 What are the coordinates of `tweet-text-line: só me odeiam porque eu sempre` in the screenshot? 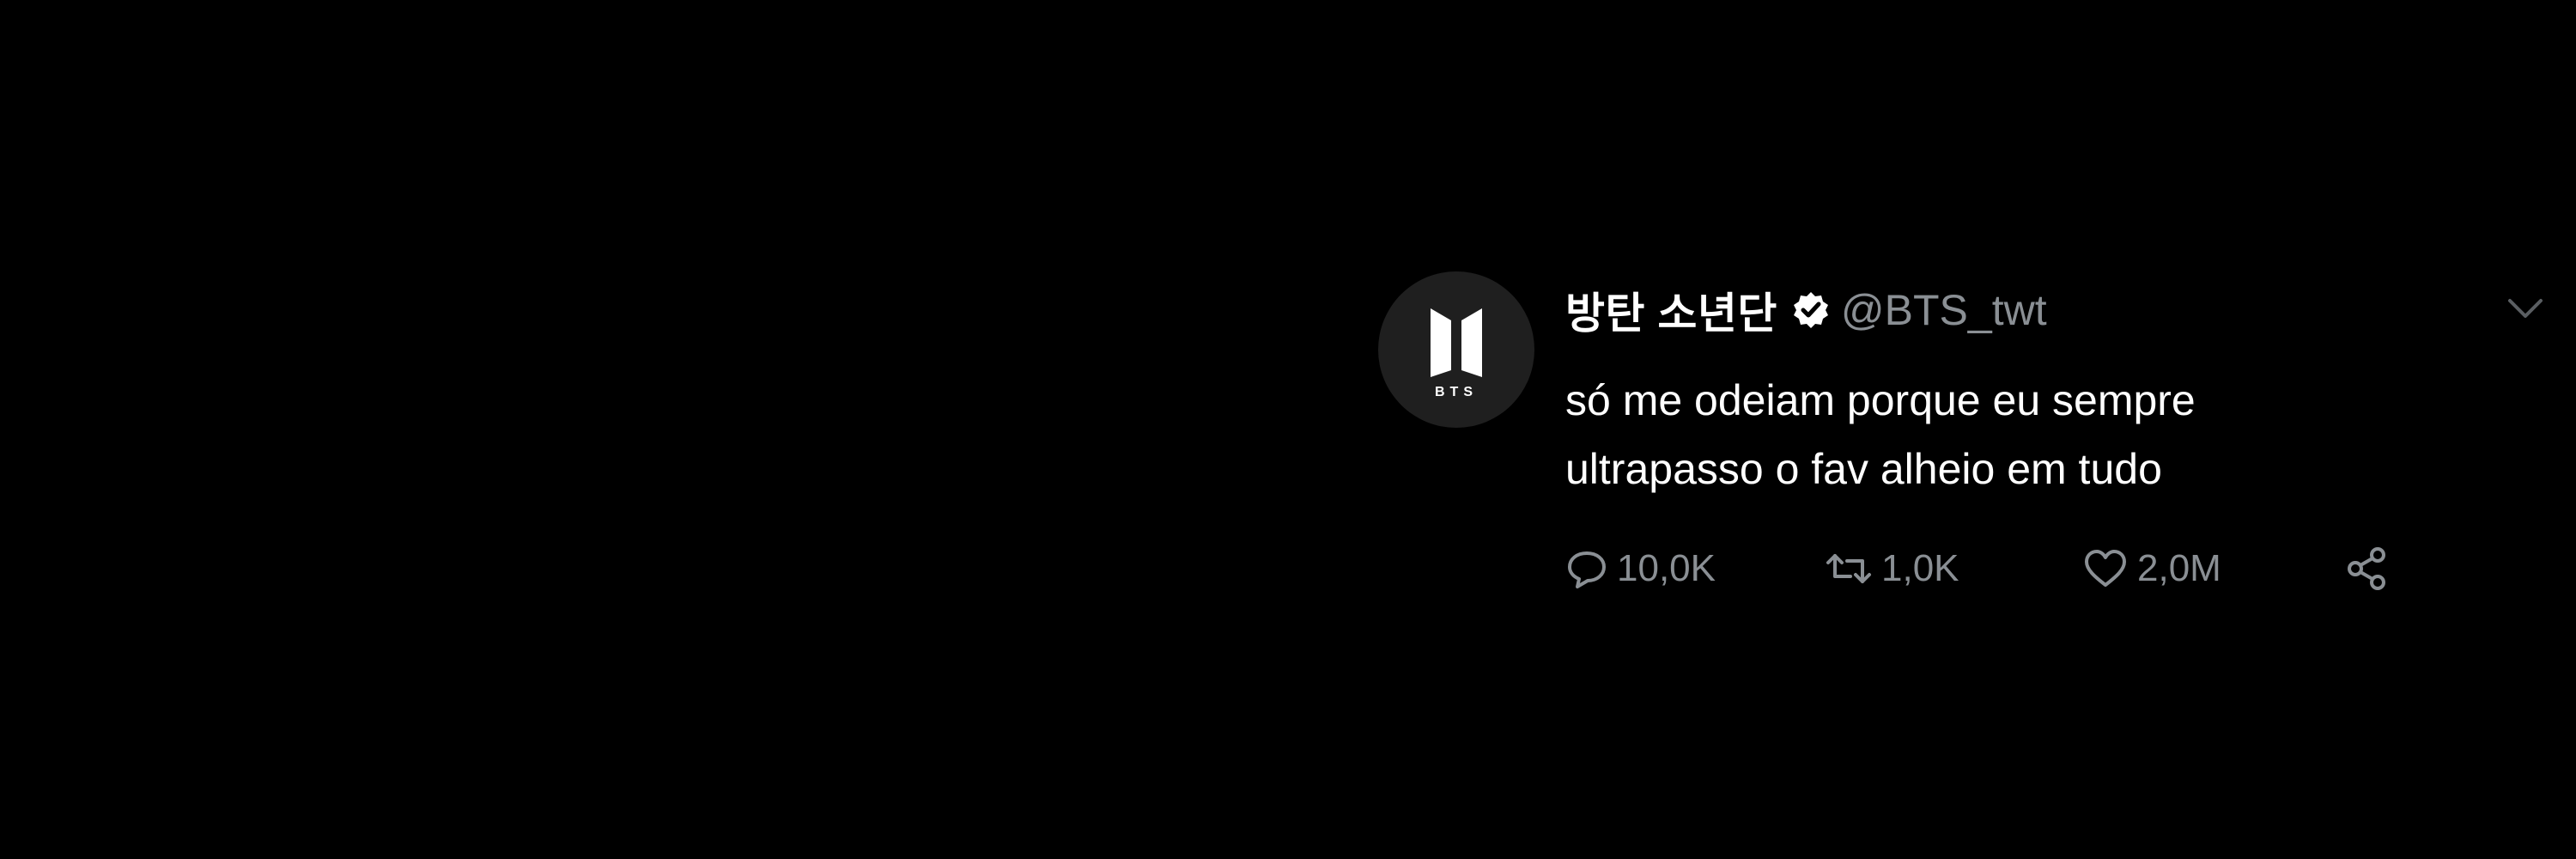 It's located at (1880, 400).